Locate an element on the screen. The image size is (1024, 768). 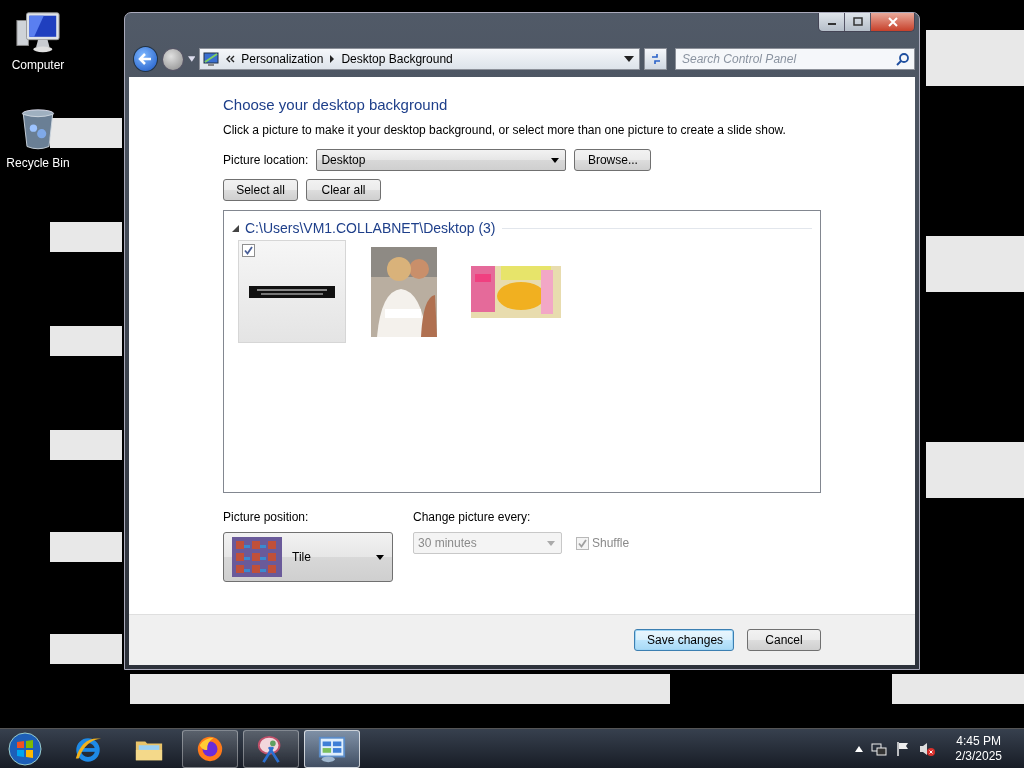
forward-button is located at coordinates (172, 59).